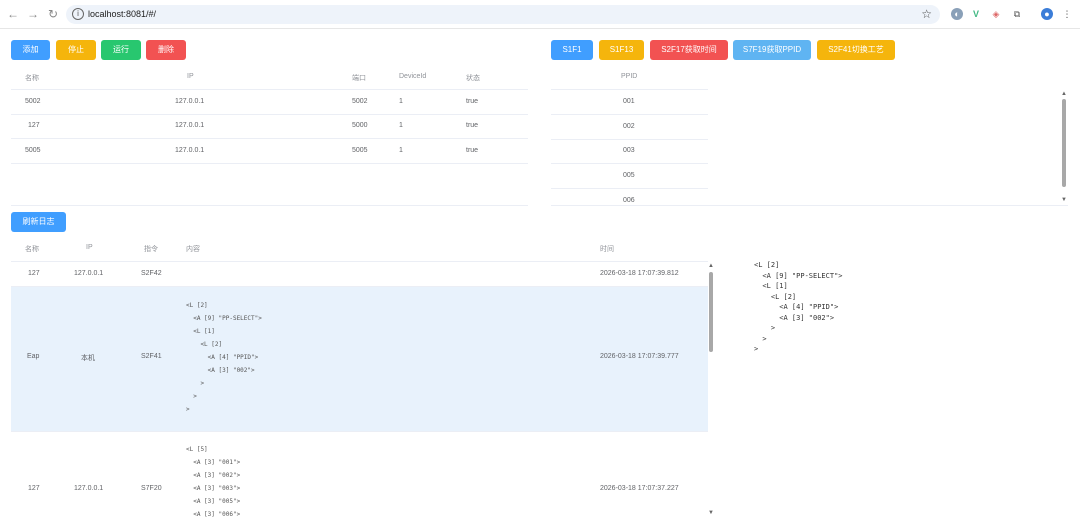  Describe the element at coordinates (926, 14) in the screenshot. I see `bookmark-star-icon: ☆` at that location.